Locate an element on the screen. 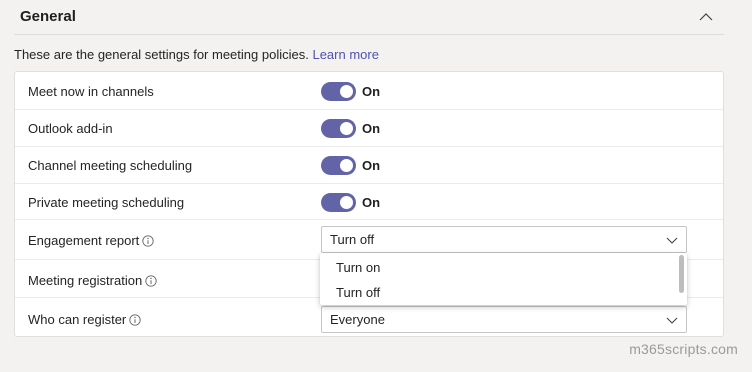  setting-row-outlook-addin: Outlook add-in On is located at coordinates (369, 128).